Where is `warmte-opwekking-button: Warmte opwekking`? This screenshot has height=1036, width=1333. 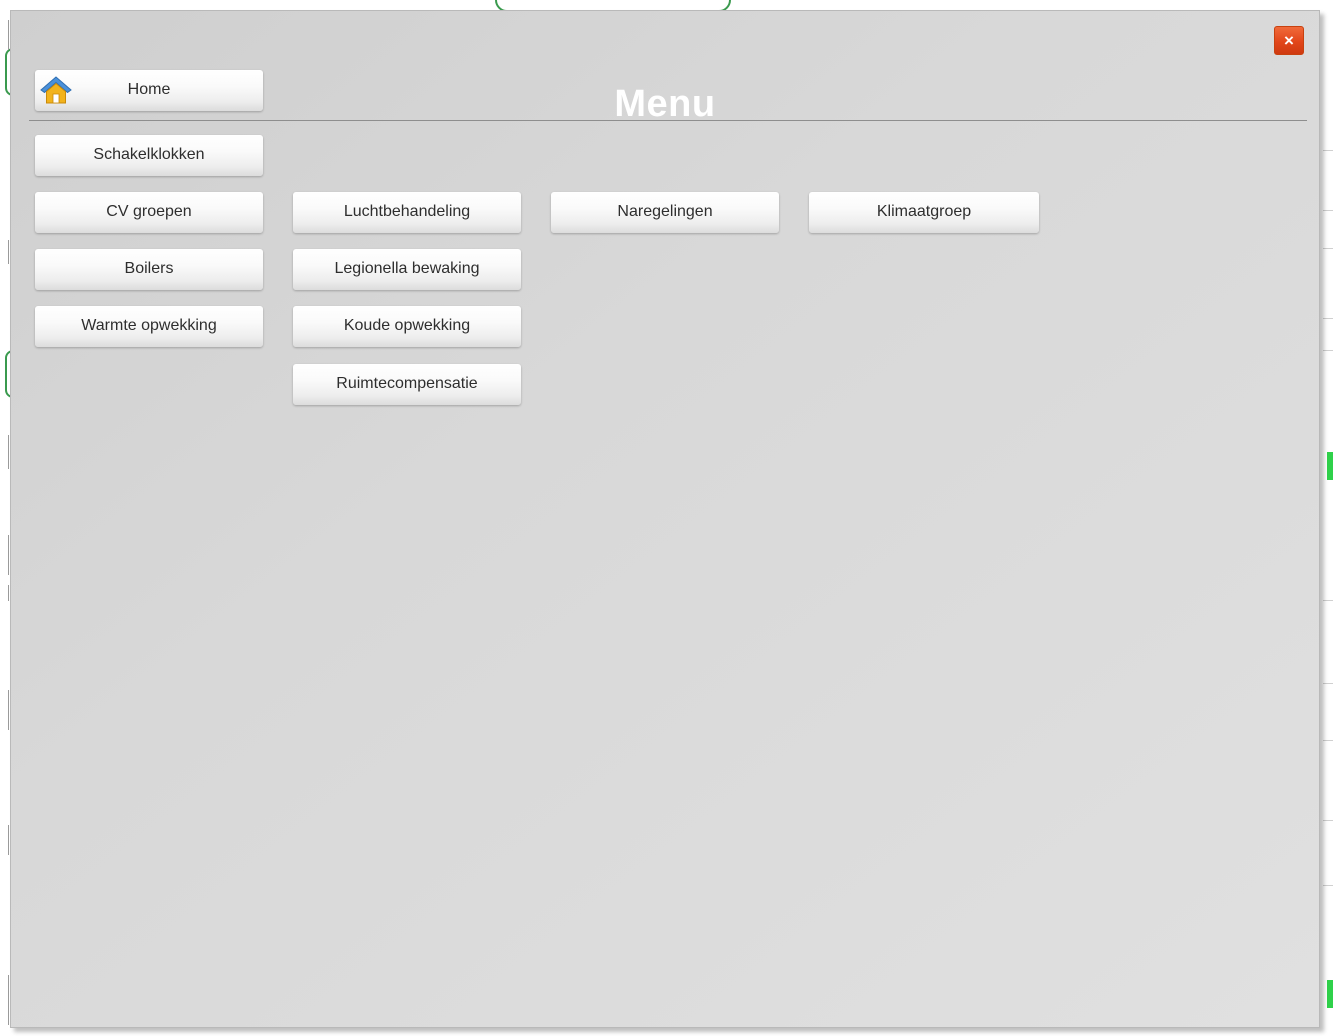
warmte-opwekking-button: Warmte opwekking is located at coordinates (149, 326).